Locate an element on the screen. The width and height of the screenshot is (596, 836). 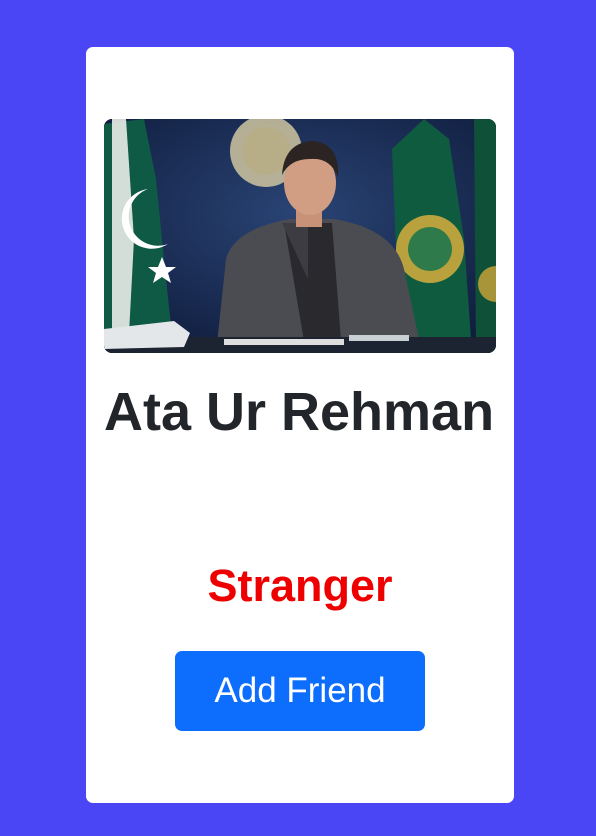
profile-name: Ata Ur Rehman is located at coordinates (299, 412).